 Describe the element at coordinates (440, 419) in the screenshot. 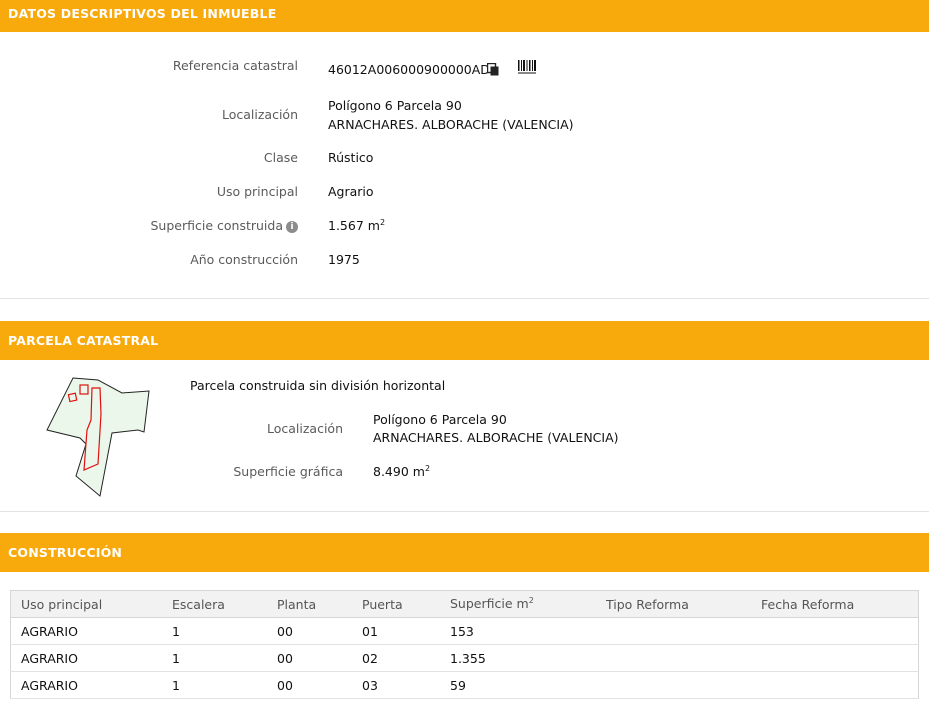

I see `parcela-localizacion-line1: Polígono 6 Parcela 90` at that location.